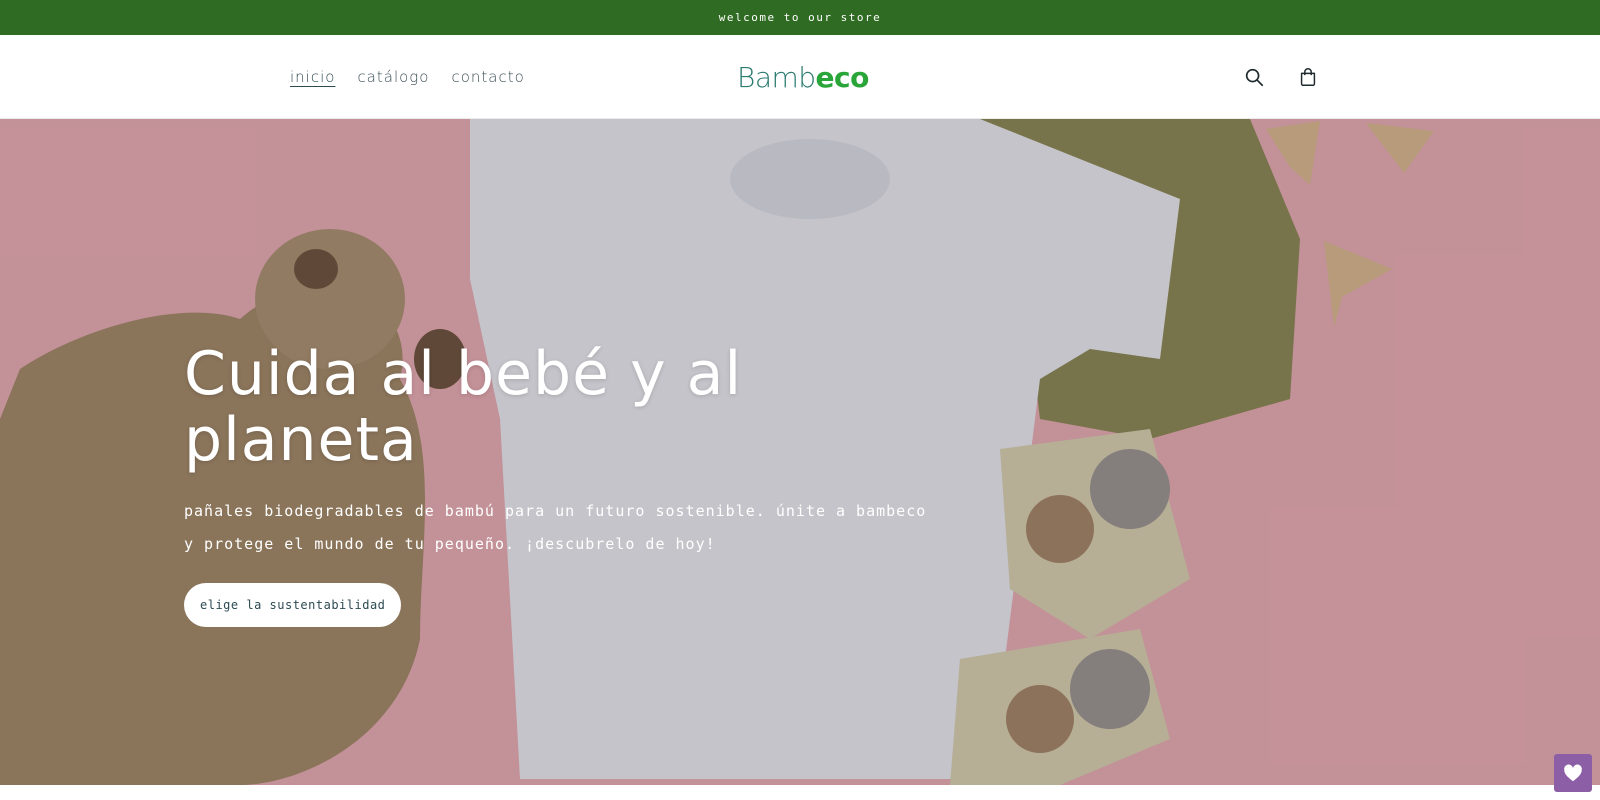  What do you see at coordinates (1281, 77) in the screenshot?
I see `header-icons` at bounding box center [1281, 77].